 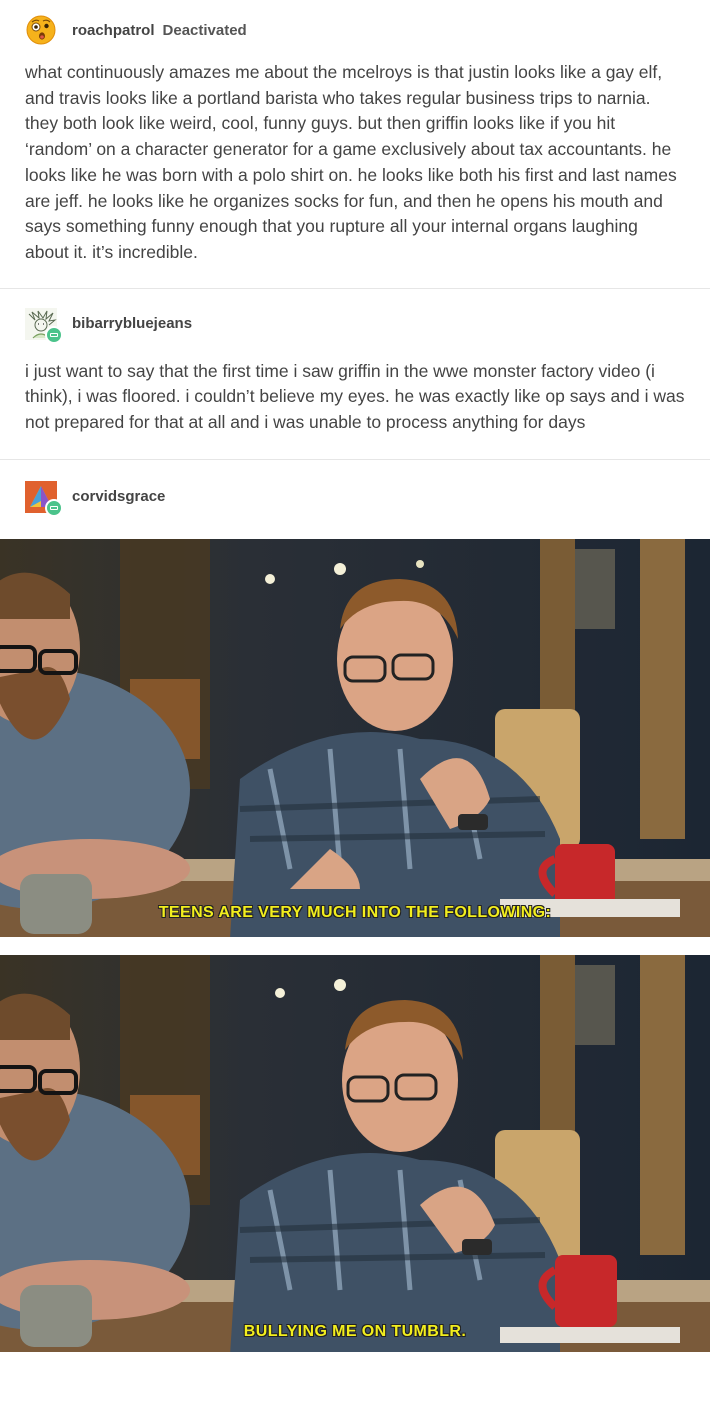 I want to click on deactivated-label: Deactivated, so click(x=204, y=30).